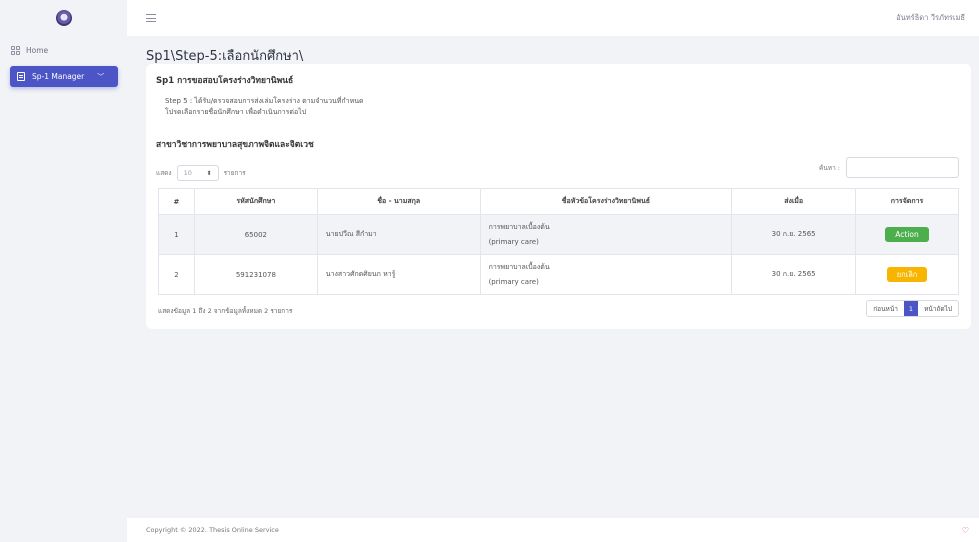 The width and height of the screenshot is (979, 542). I want to click on pagination: ก่อนหน้า 1 หน้าถัดไป, so click(912, 308).